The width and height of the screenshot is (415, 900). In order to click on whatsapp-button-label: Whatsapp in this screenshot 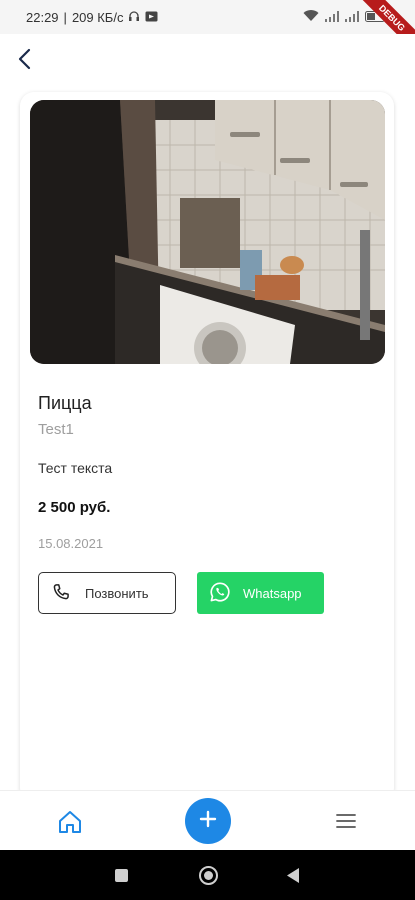, I will do `click(272, 593)`.